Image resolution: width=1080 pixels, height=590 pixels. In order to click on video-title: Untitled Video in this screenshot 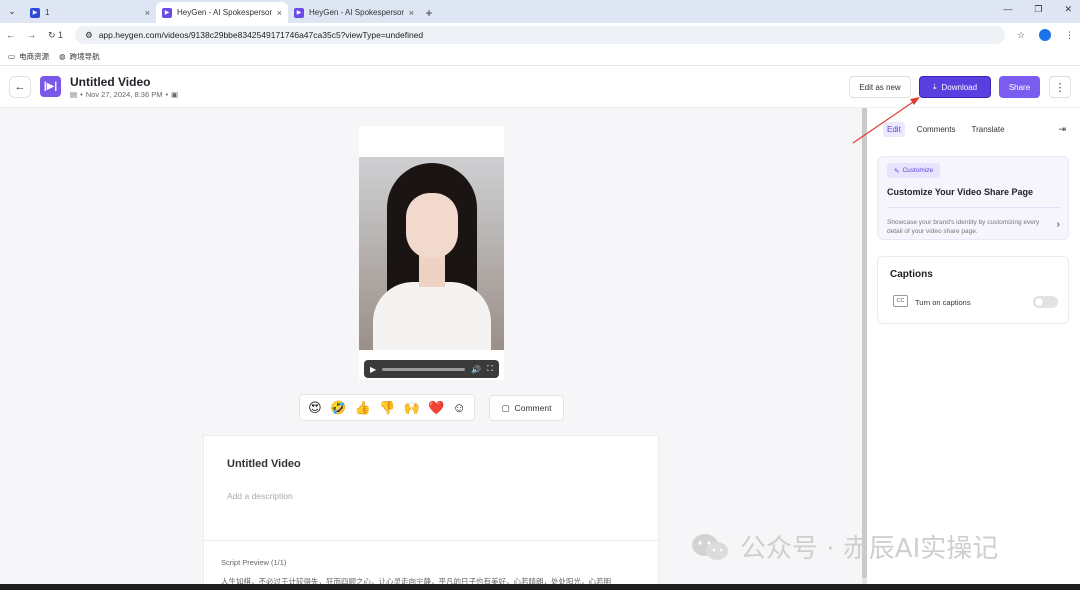, I will do `click(110, 82)`.